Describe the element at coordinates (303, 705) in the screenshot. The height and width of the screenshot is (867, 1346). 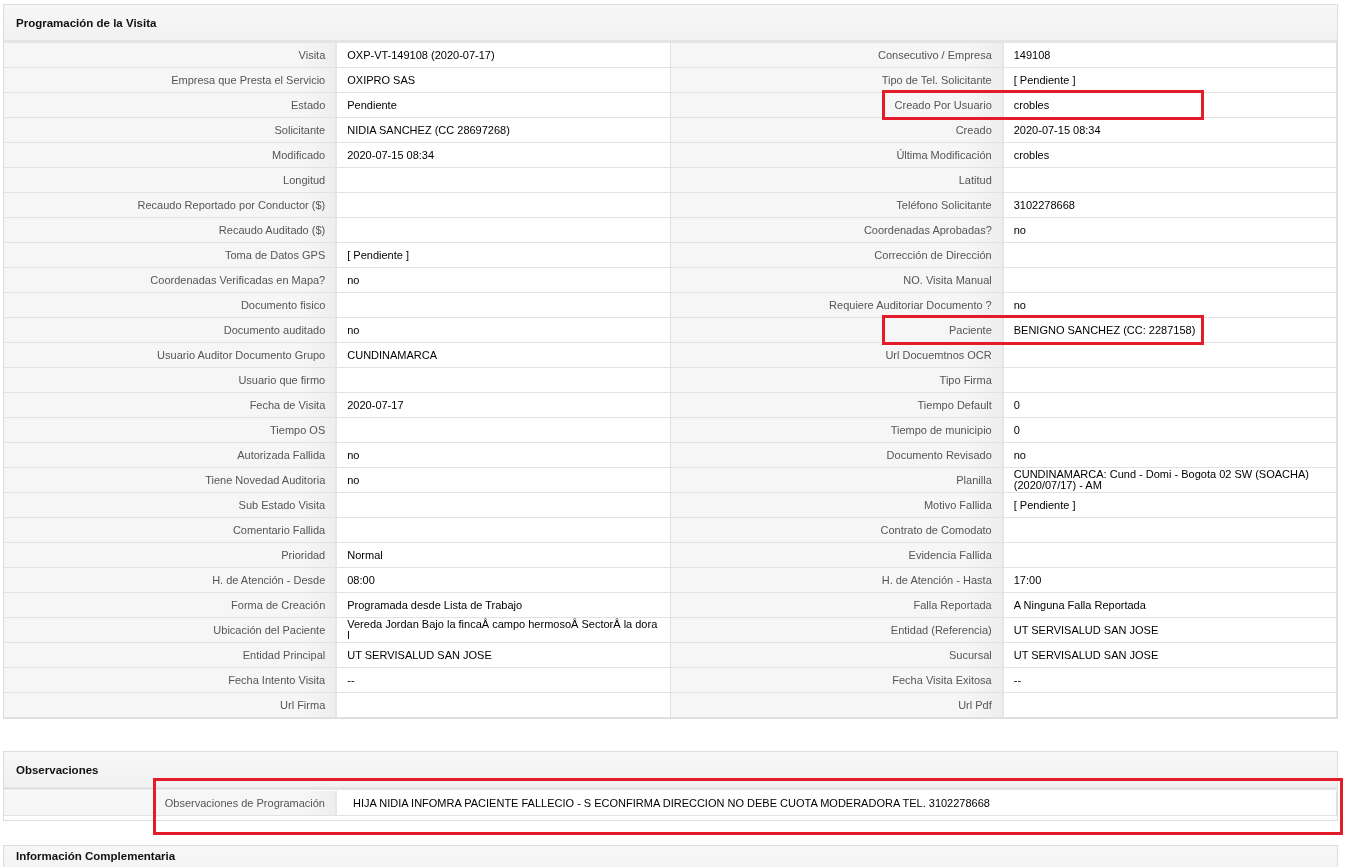
I see `field-label: Url Firma` at that location.